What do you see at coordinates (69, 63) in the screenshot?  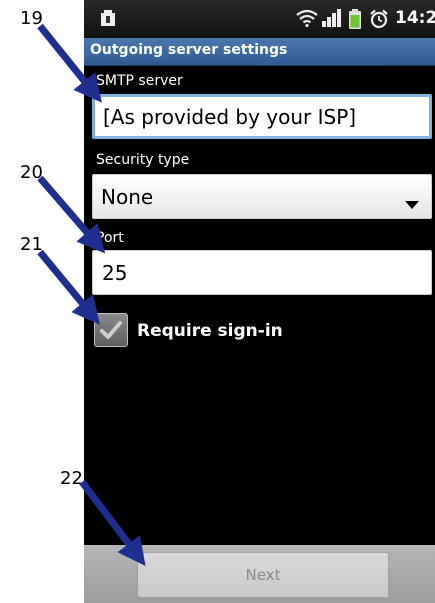 I see `arrow-smtp` at bounding box center [69, 63].